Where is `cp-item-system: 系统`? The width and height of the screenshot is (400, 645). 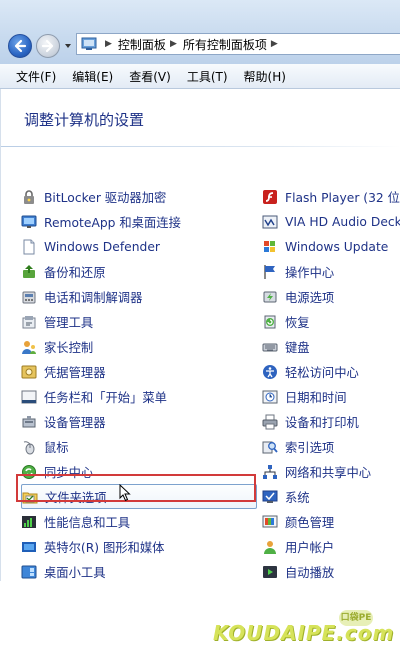 cp-item-system: 系统 is located at coordinates (331, 496).